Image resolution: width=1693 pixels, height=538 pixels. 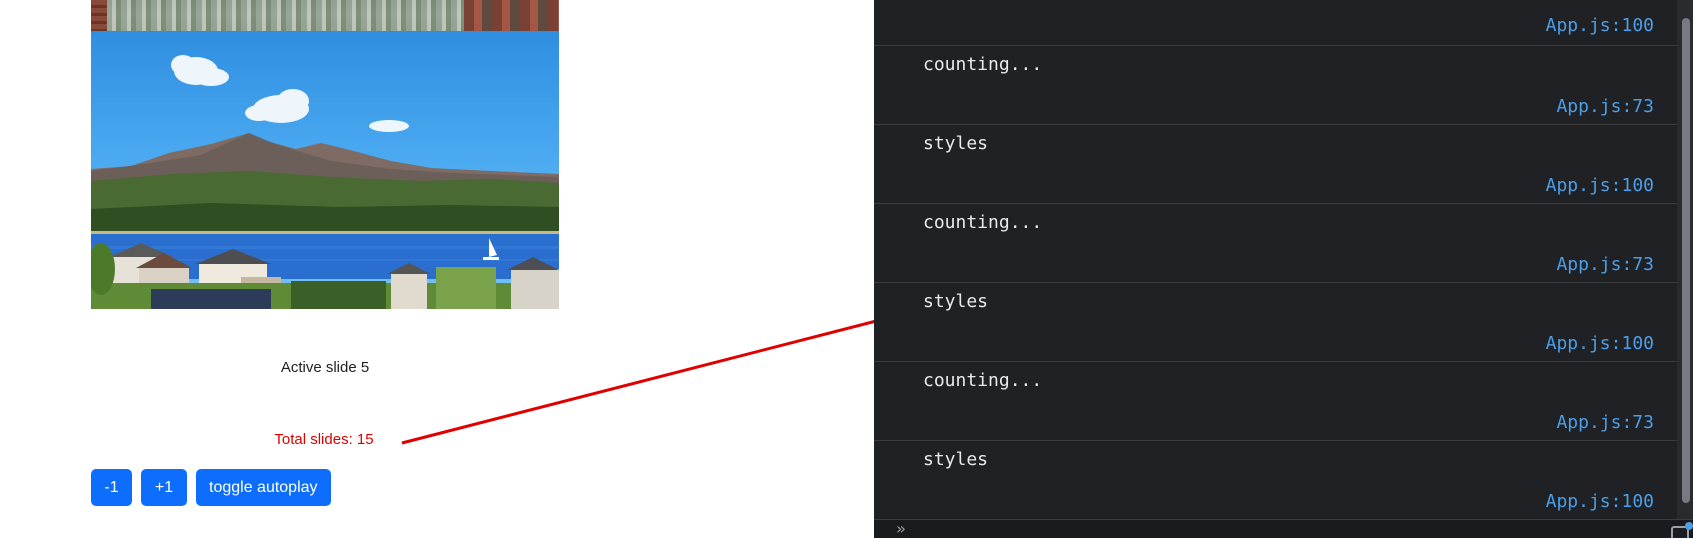 I want to click on console-scrollbar, so click(x=1685, y=260).